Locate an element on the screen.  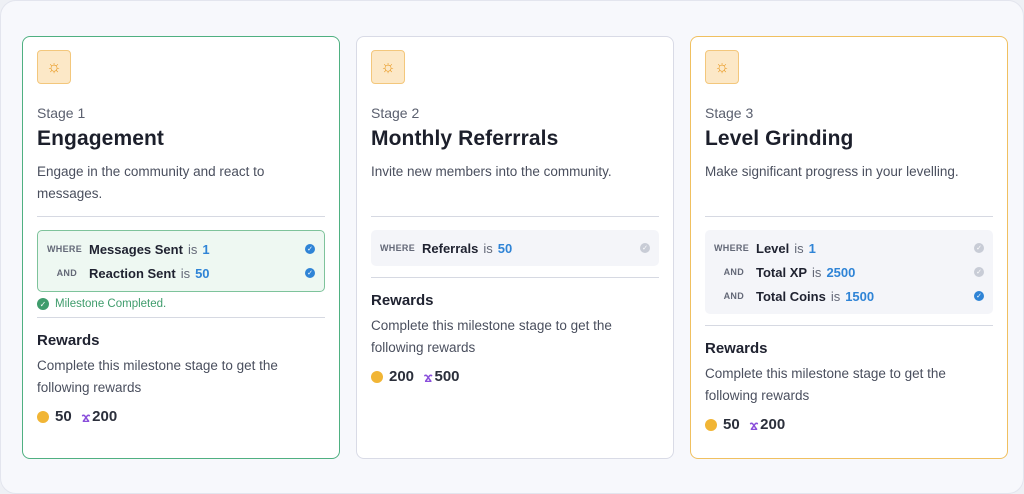
stage-label: Stage 1 is located at coordinates (61, 113).